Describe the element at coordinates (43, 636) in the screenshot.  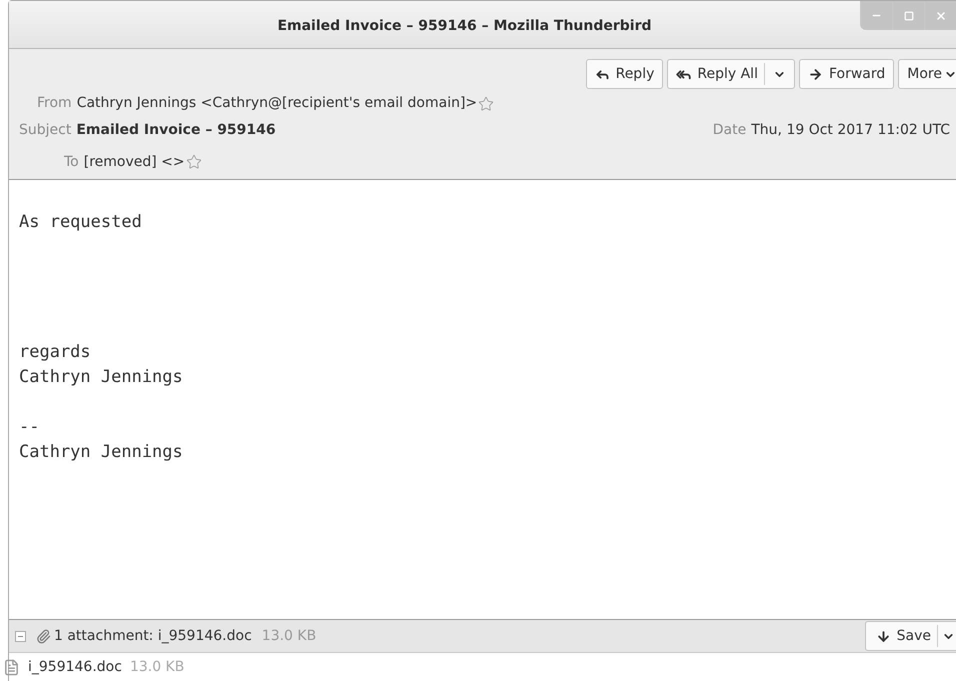
I see `paperclip-icon` at that location.